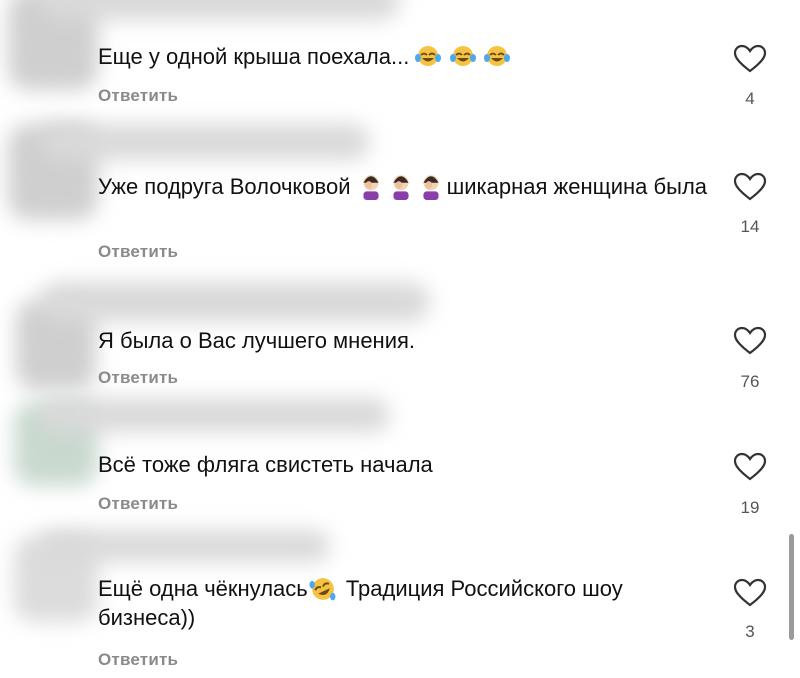  What do you see at coordinates (750, 507) in the screenshot?
I see `like-count: 19` at bounding box center [750, 507].